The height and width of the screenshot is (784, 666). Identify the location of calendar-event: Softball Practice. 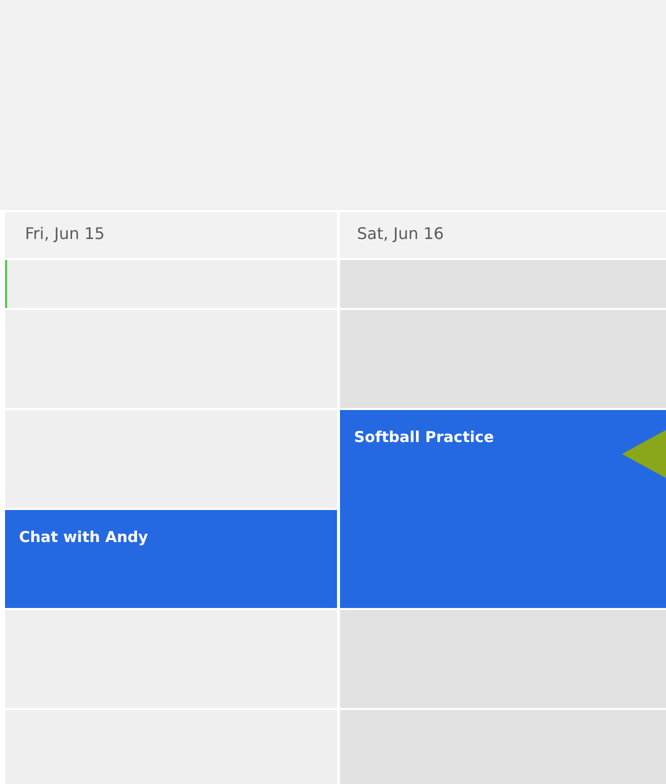
(503, 509).